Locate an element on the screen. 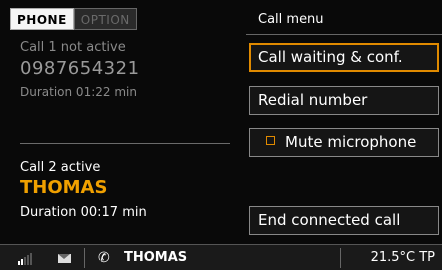 The height and width of the screenshot is (270, 442). envelope-icon is located at coordinates (64, 258).